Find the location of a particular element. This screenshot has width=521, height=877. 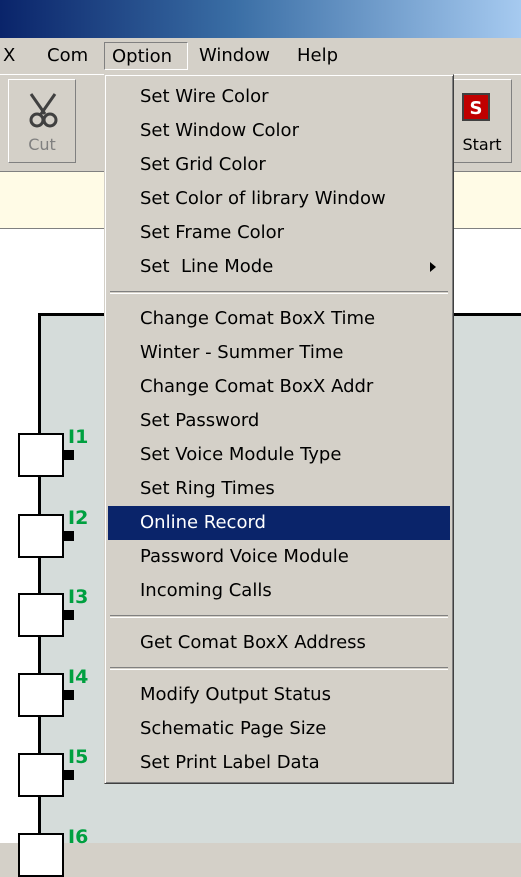

menu-item-set-frame-color: Set Frame Color is located at coordinates (279, 233).